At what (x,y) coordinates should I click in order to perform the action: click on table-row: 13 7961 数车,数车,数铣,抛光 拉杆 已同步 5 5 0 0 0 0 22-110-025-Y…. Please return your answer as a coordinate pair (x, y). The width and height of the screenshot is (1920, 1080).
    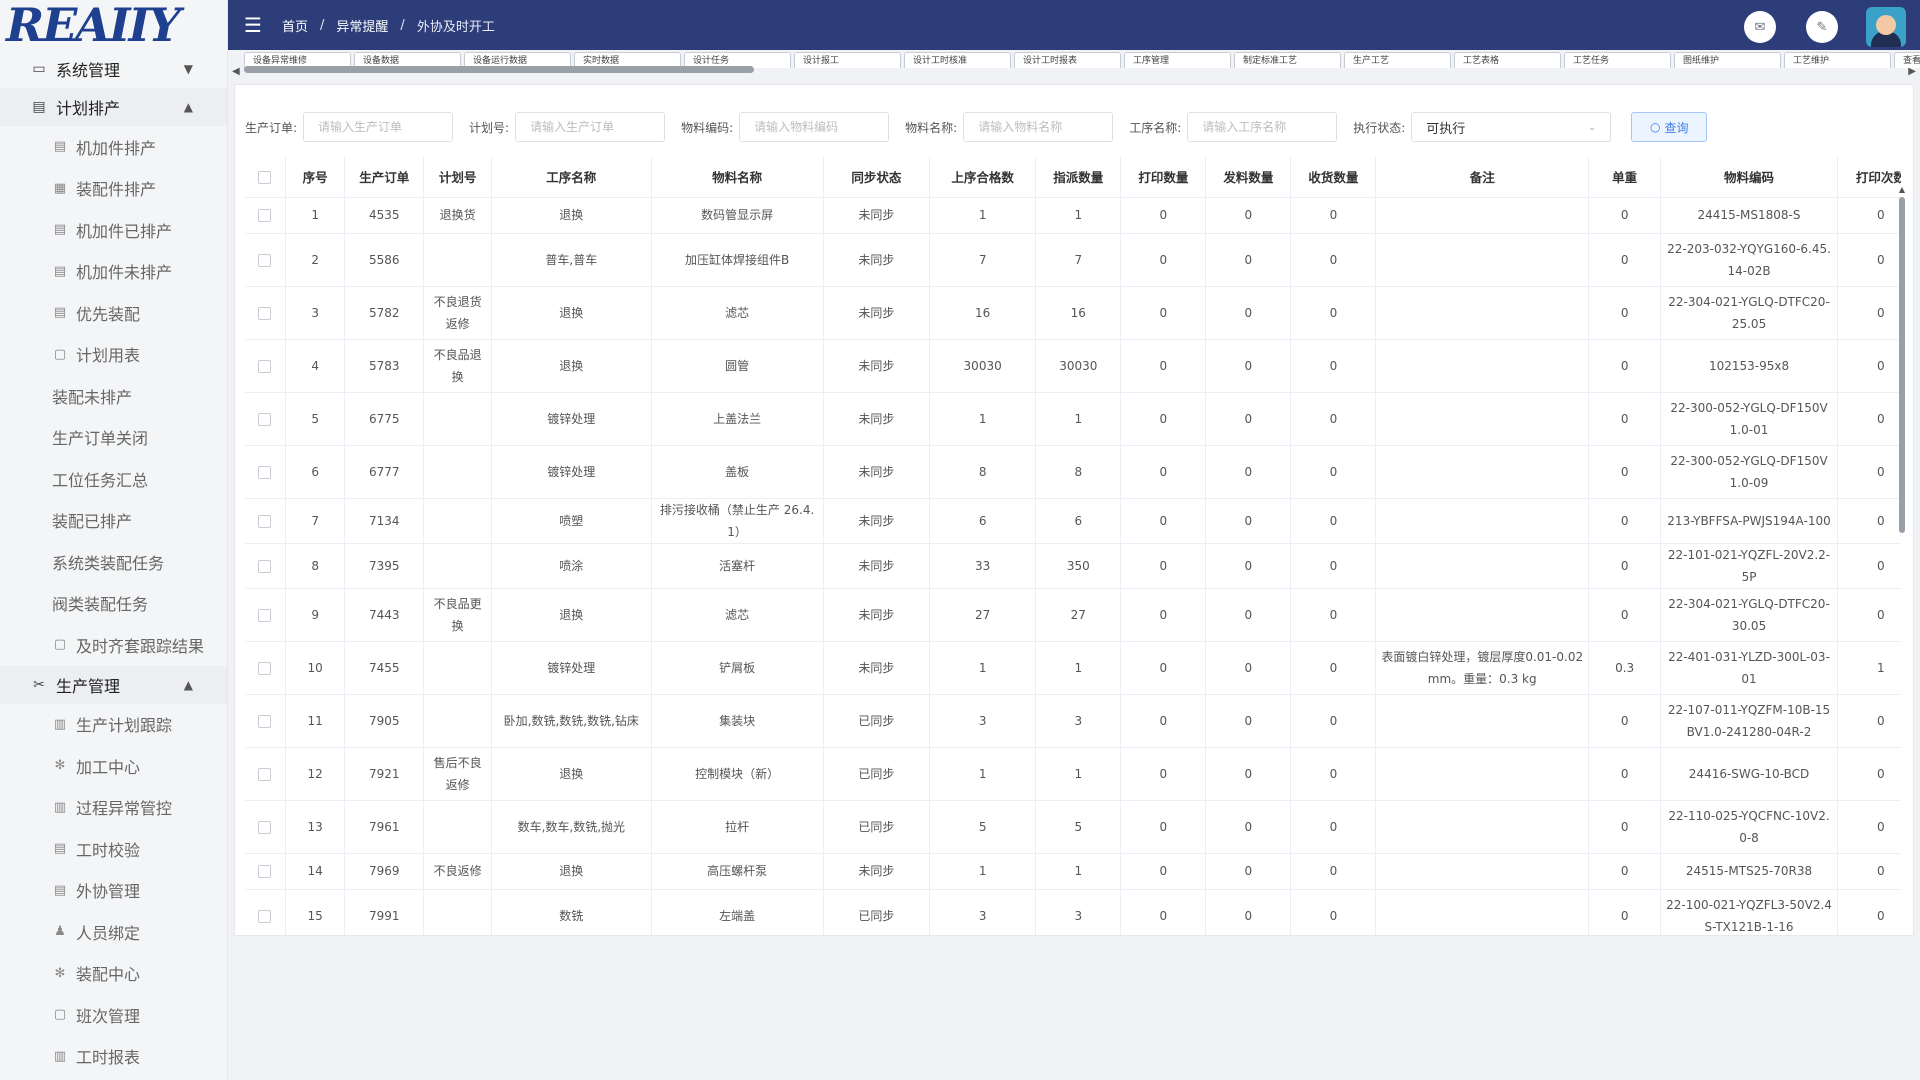
    Looking at the image, I should click on (1073, 827).